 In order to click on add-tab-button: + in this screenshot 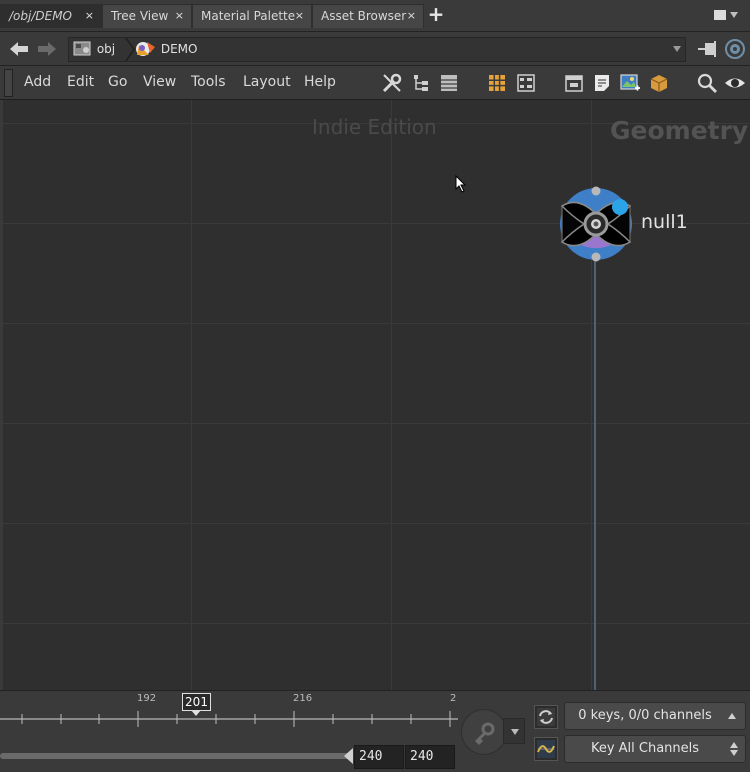, I will do `click(436, 15)`.